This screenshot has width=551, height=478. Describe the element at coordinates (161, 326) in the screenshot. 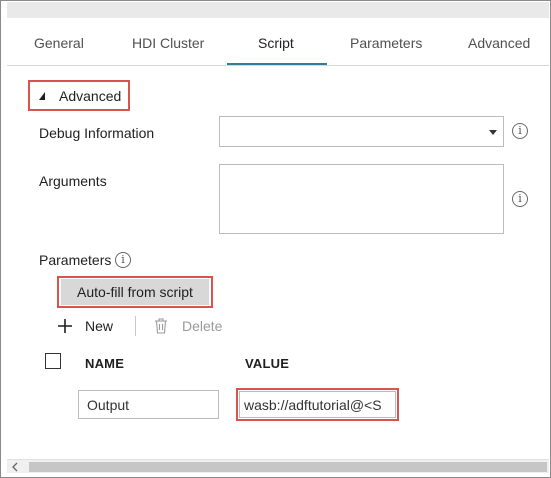

I see `trash-icon` at that location.